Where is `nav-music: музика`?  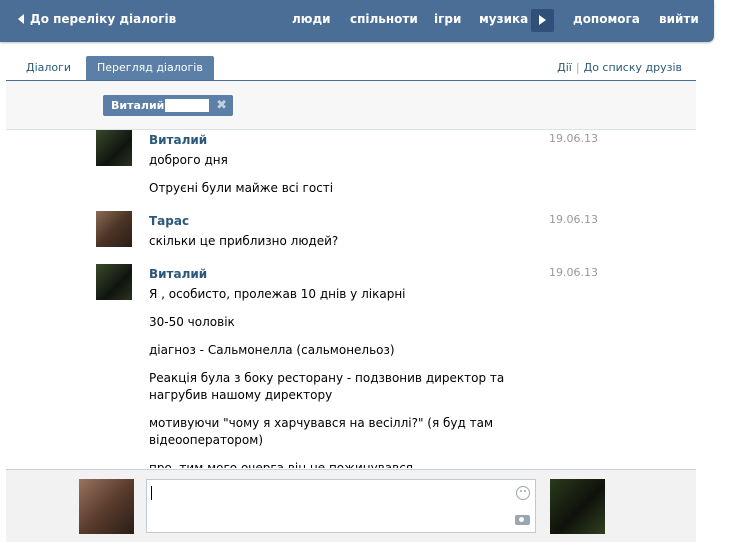 nav-music: музика is located at coordinates (503, 19).